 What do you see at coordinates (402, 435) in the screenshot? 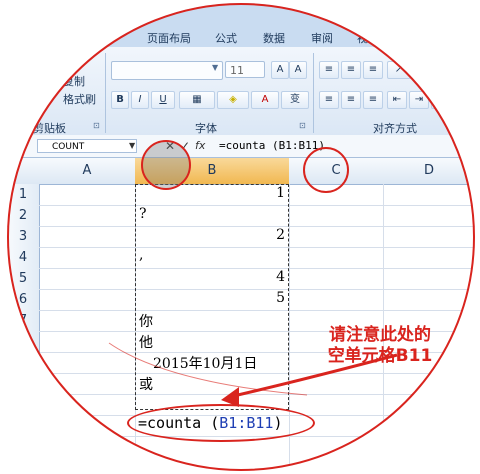
I see `watermark-logo: Bai 经验` at bounding box center [402, 435].